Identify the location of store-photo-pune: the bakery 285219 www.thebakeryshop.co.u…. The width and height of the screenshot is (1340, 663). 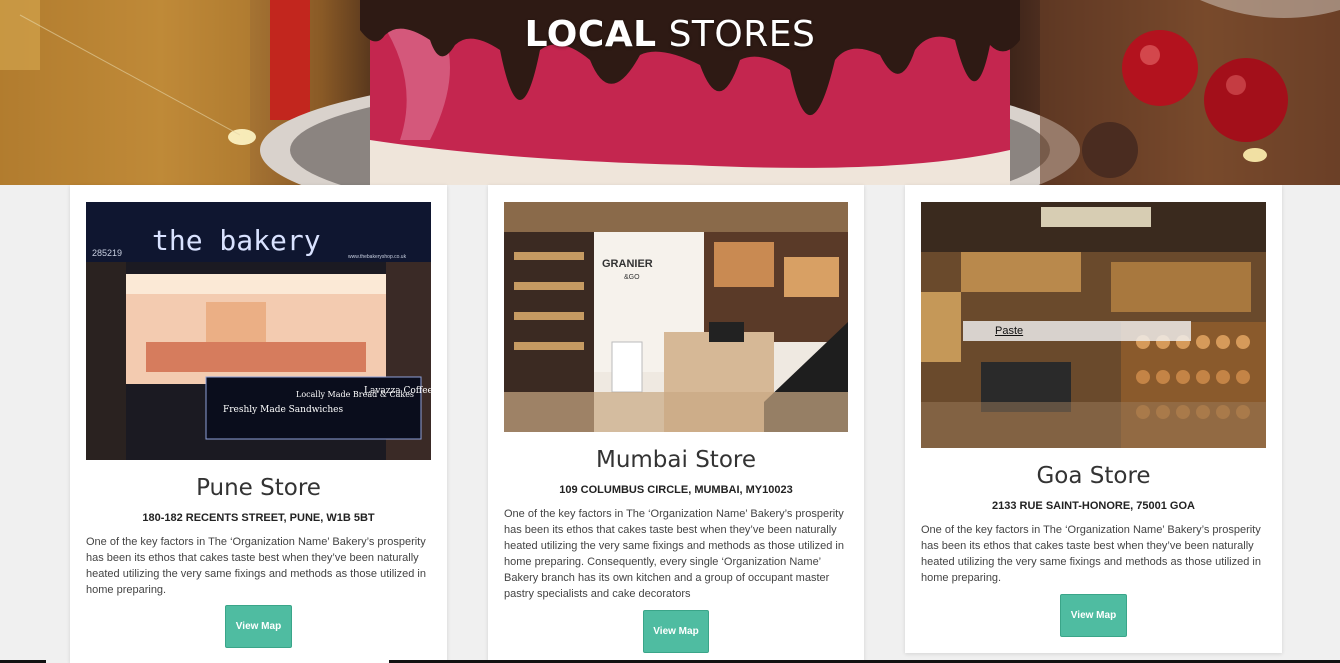
(258, 331).